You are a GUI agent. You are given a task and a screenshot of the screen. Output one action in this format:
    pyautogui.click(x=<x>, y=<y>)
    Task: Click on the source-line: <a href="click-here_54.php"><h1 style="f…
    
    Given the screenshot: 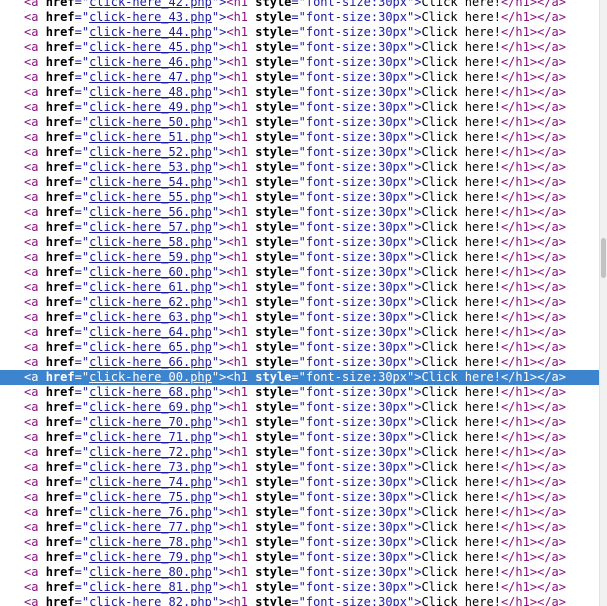 What is the action you would take?
    pyautogui.click(x=300, y=182)
    